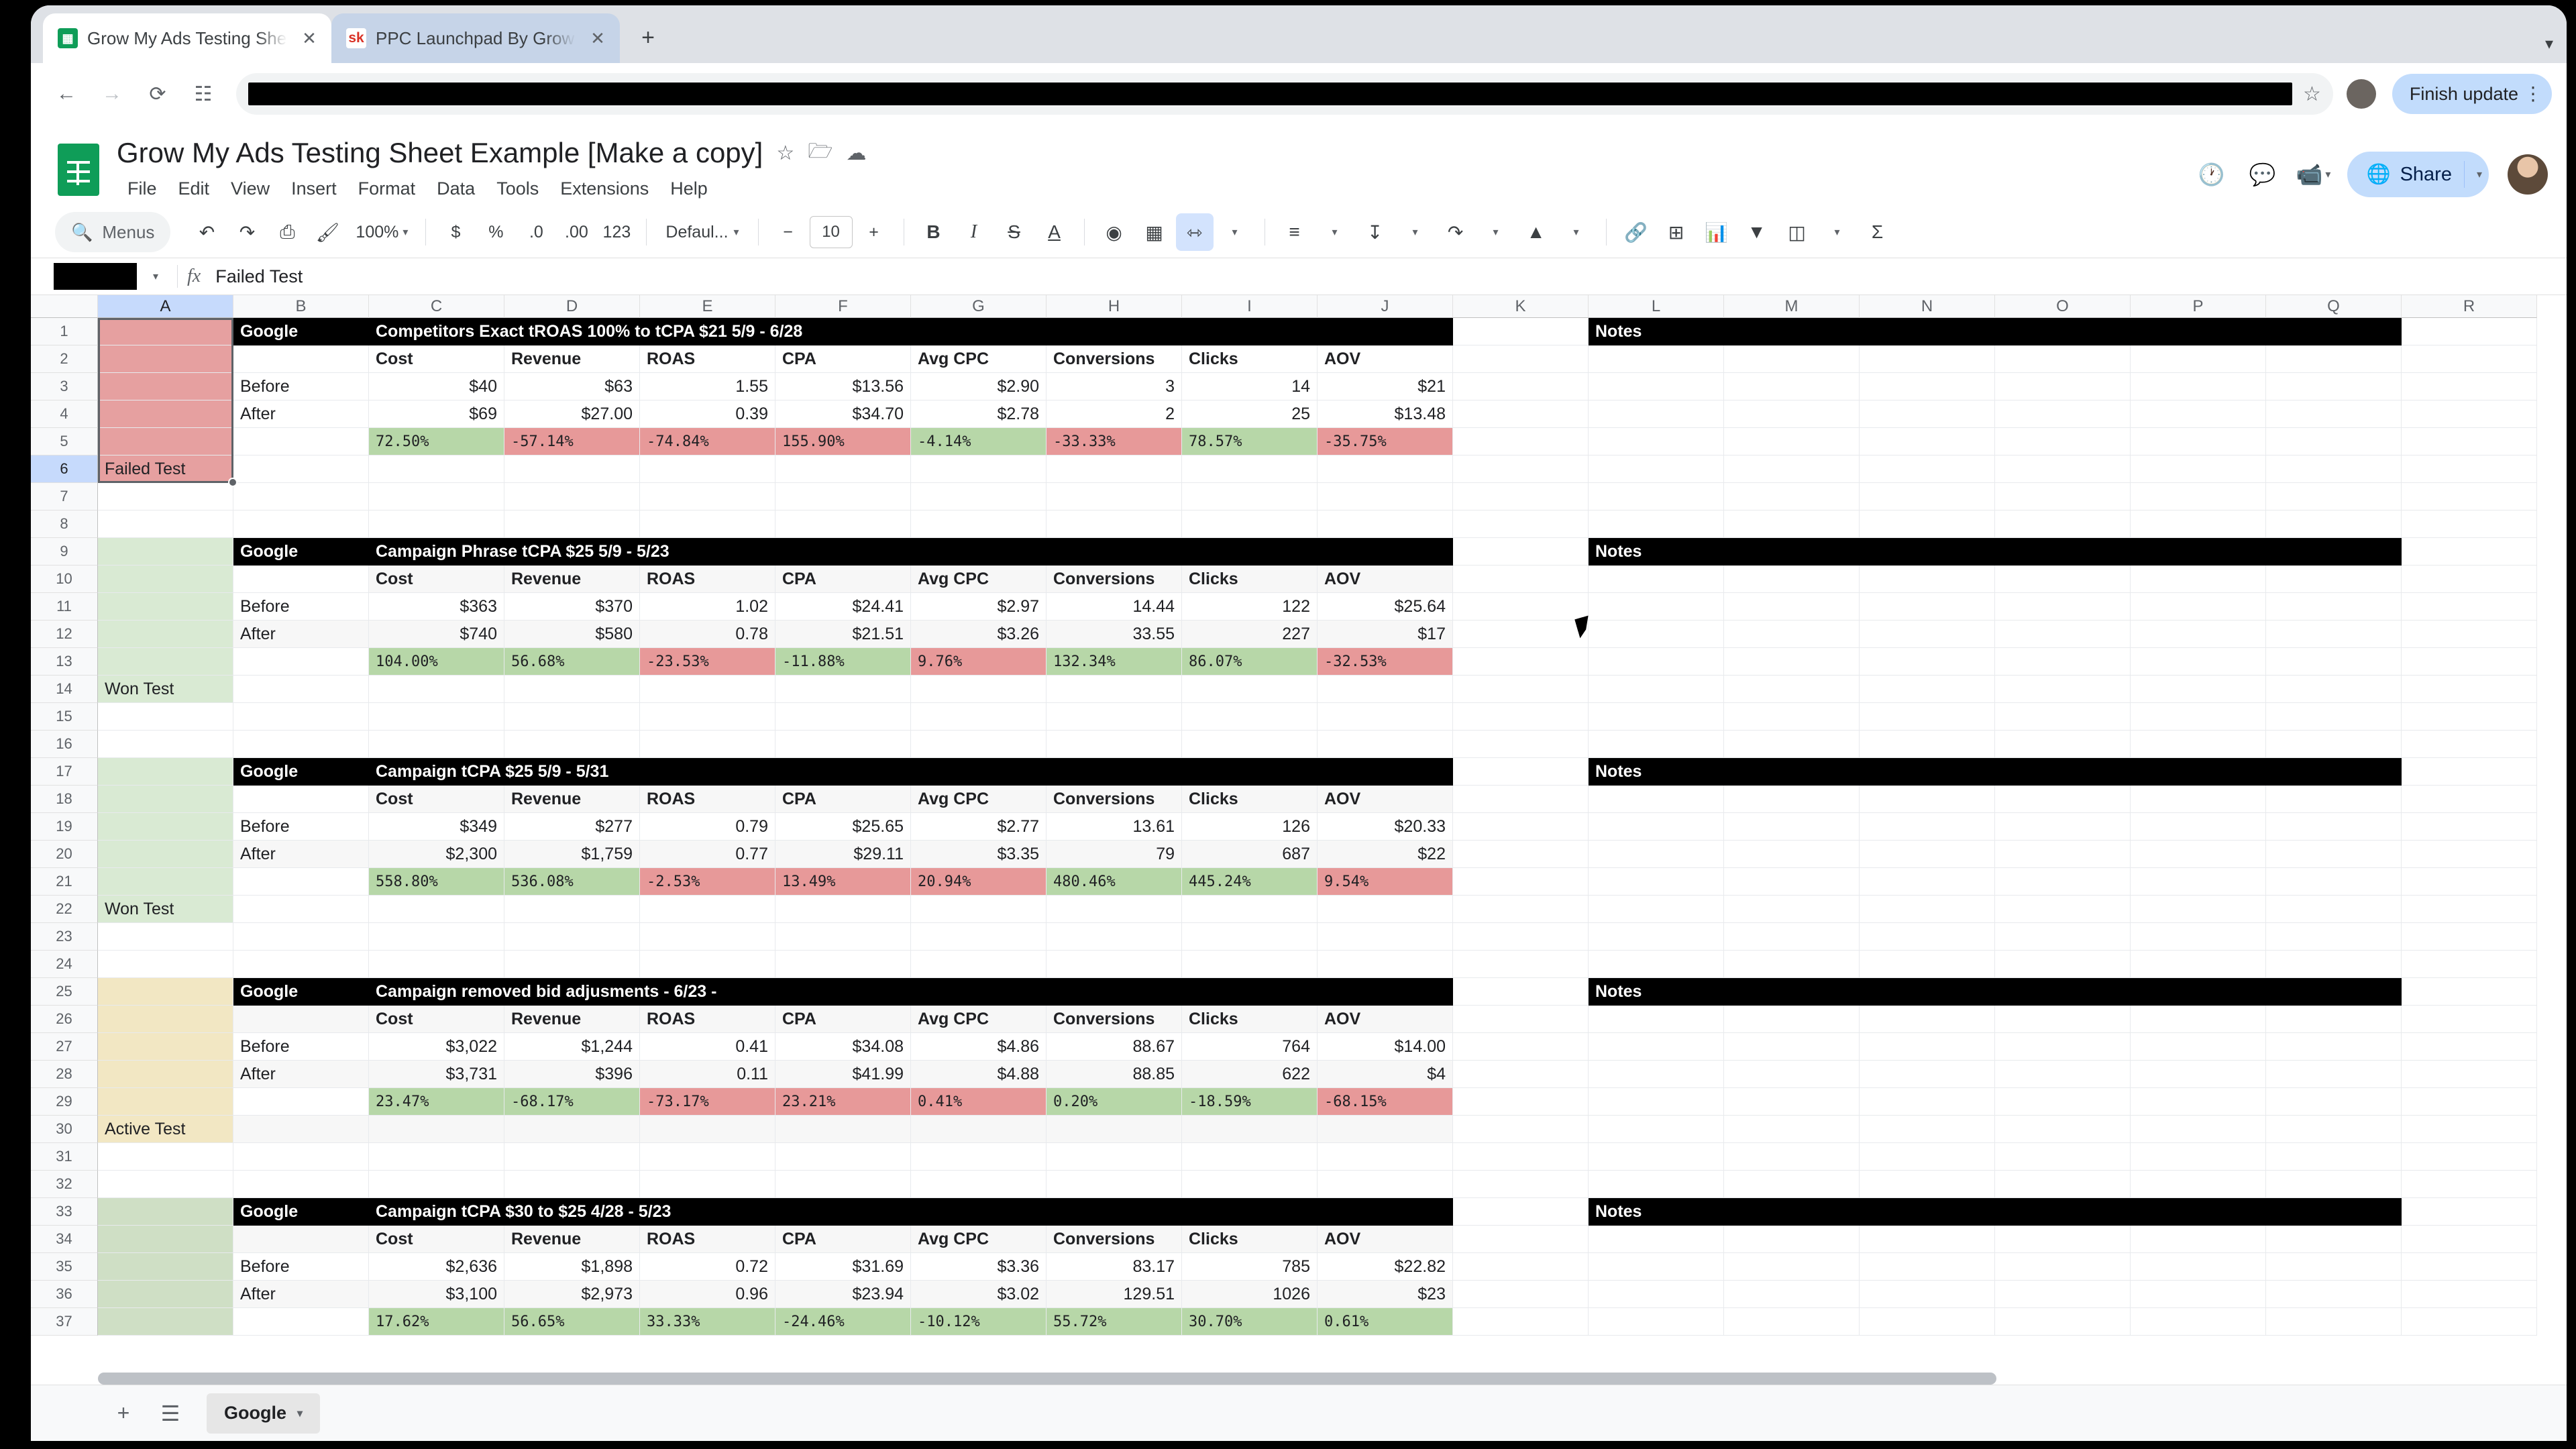 Image resolution: width=2576 pixels, height=1449 pixels. What do you see at coordinates (978, 1074) in the screenshot?
I see `cell-G28: $4.88` at bounding box center [978, 1074].